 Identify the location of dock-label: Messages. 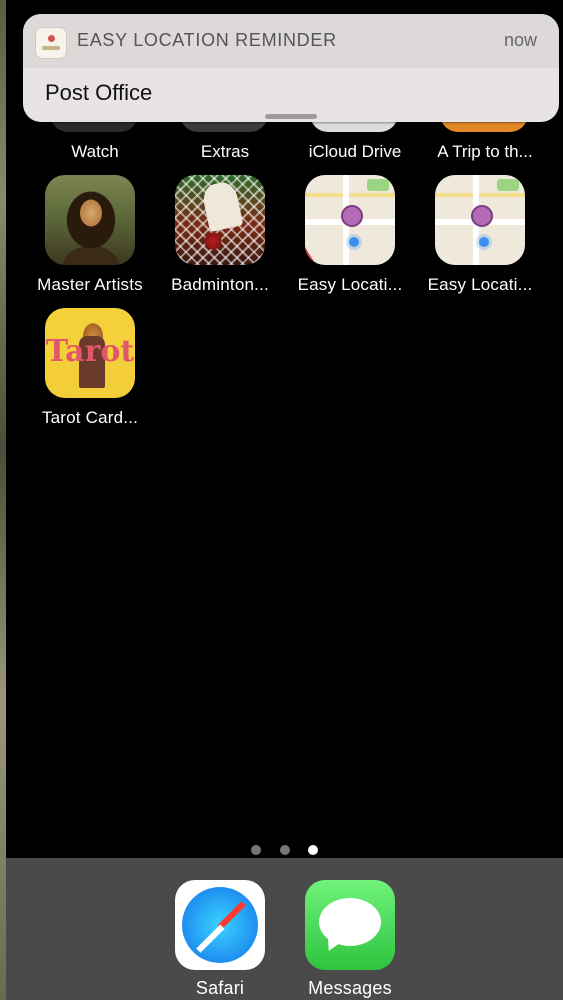
(350, 988).